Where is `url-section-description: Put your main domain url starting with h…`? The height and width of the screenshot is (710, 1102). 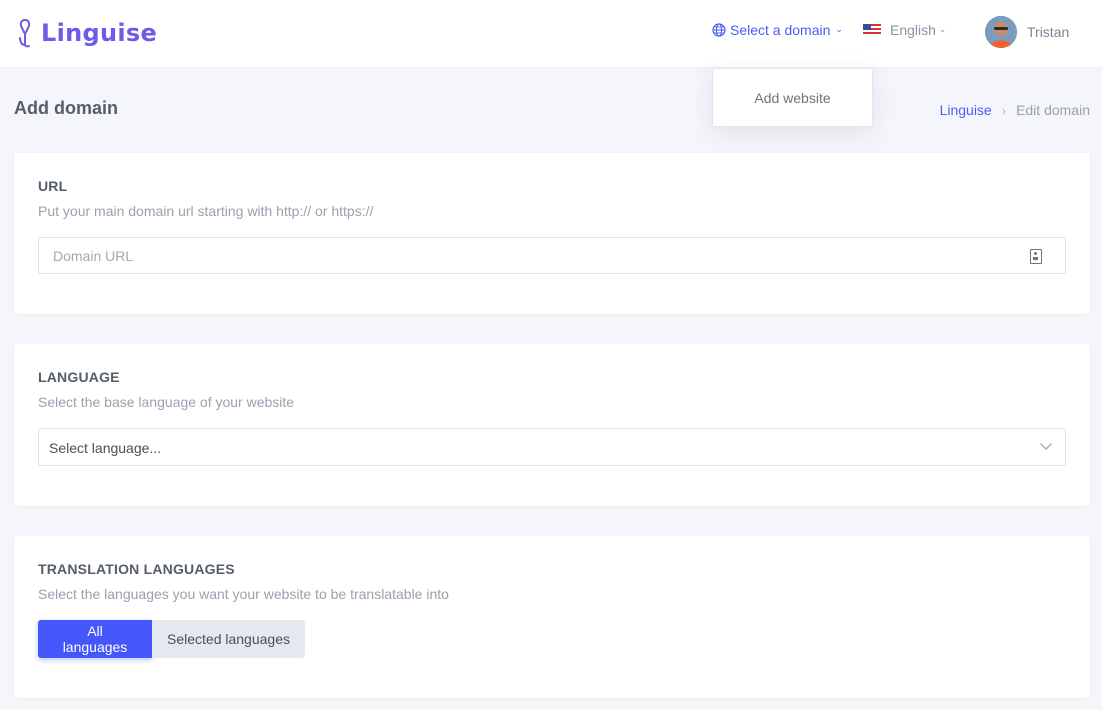
url-section-description: Put your main domain url starting with h… is located at coordinates (206, 211).